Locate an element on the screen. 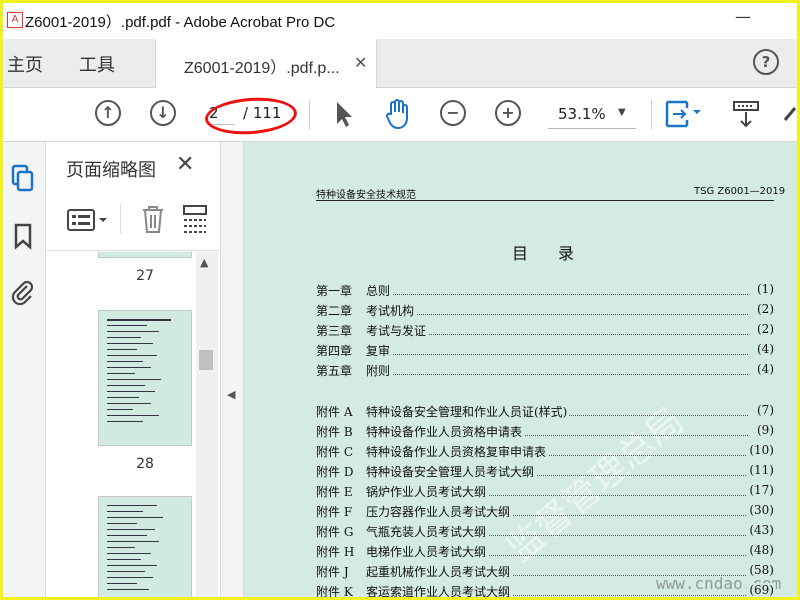 This screenshot has height=600, width=800. chevron-down-icon: ▼ is located at coordinates (622, 112).